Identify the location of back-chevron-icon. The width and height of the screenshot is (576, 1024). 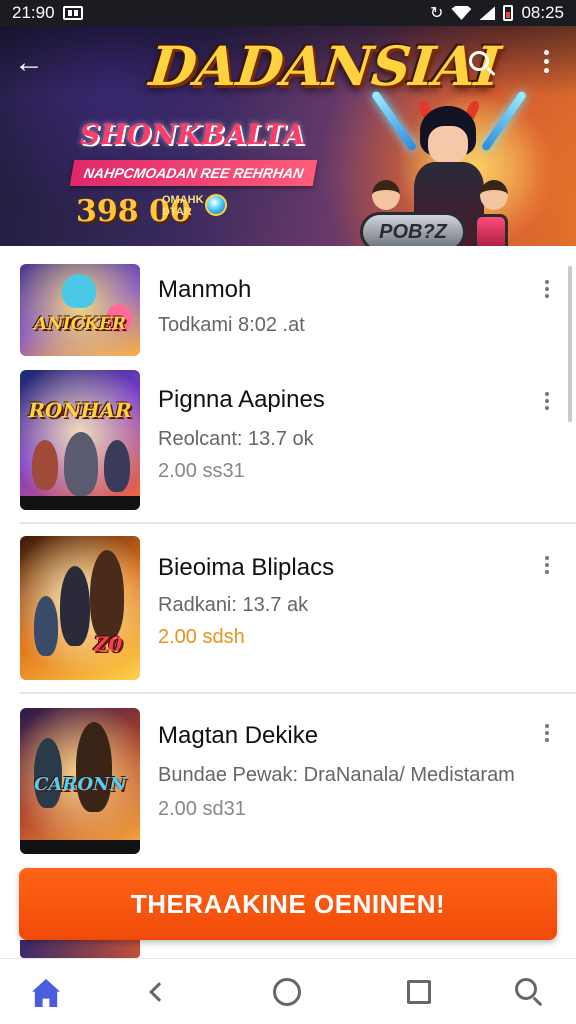
(159, 992).